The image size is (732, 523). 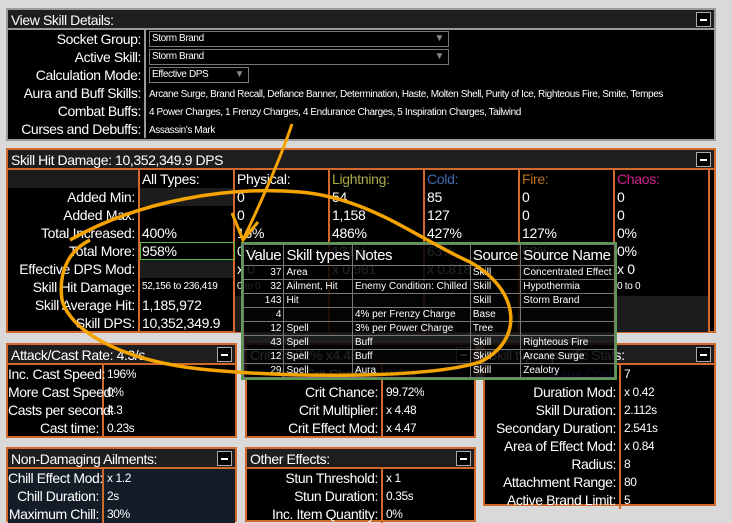 What do you see at coordinates (56, 496) in the screenshot?
I see `stat-label: Chill Duration:` at bounding box center [56, 496].